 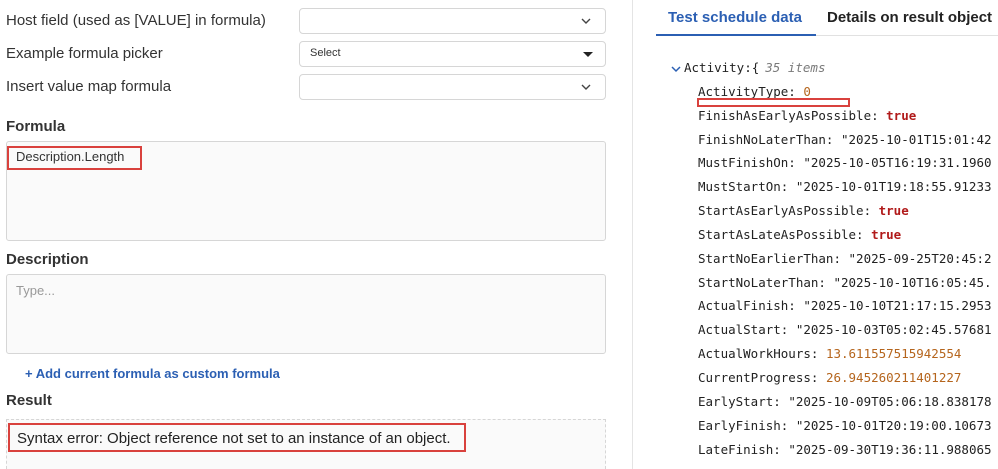 What do you see at coordinates (773, 102) in the screenshot?
I see `activity-type-highlight-box` at bounding box center [773, 102].